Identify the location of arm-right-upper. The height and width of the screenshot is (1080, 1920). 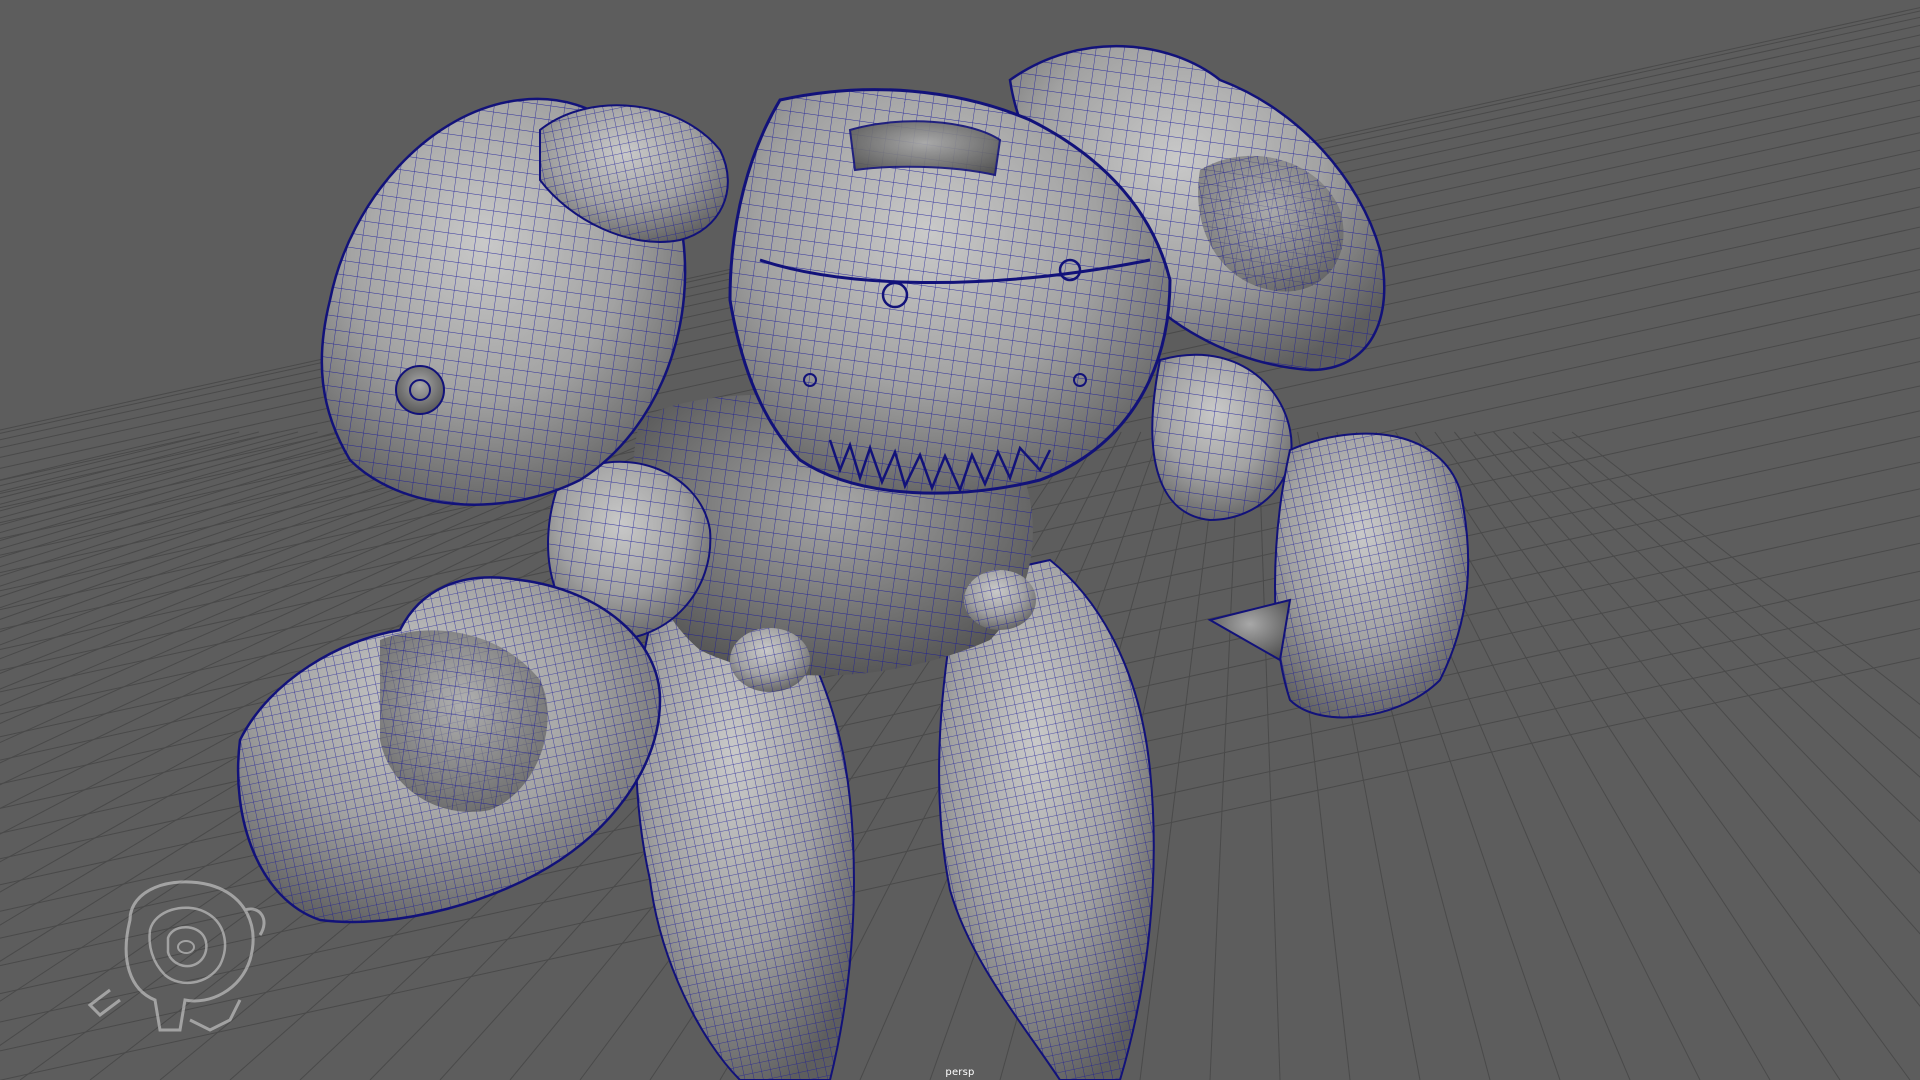
(1222, 437).